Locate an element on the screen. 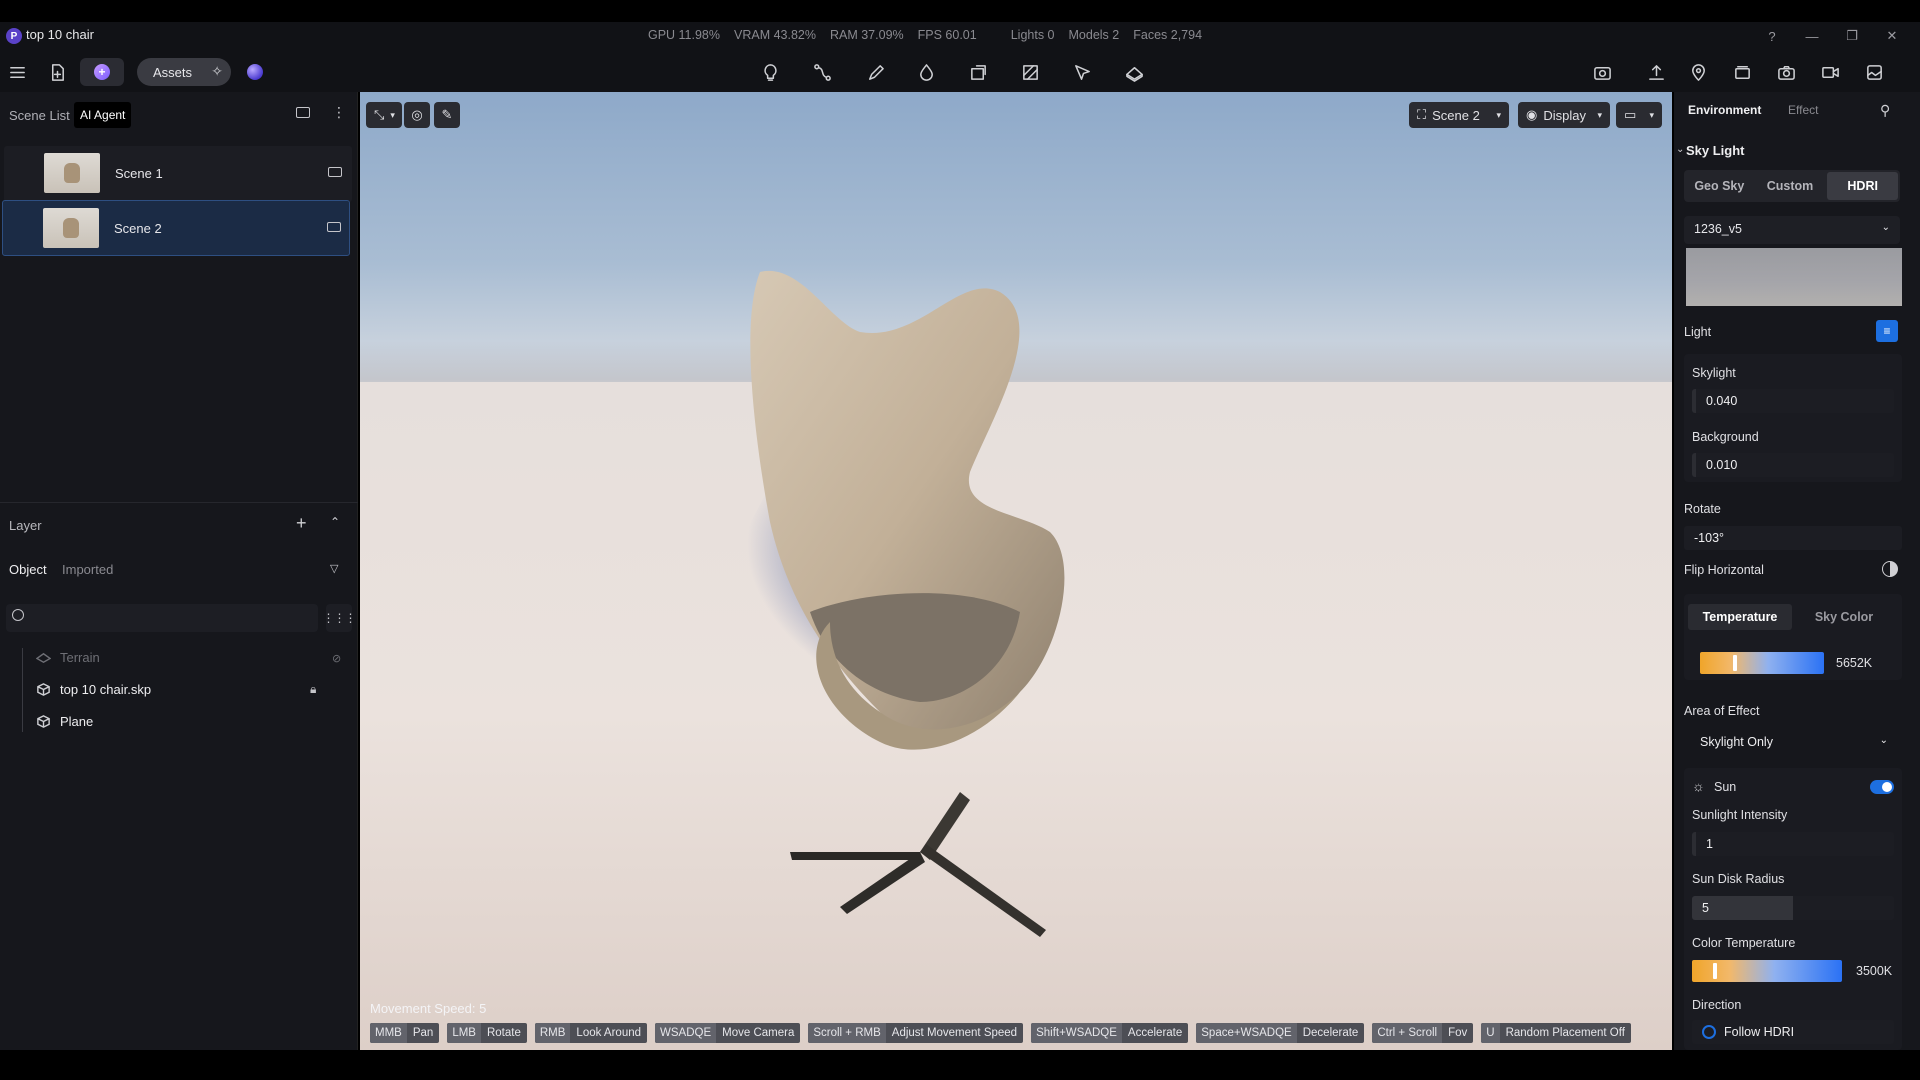 Image resolution: width=1920 pixels, height=1080 pixels. light-bulb-icon is located at coordinates (770, 72).